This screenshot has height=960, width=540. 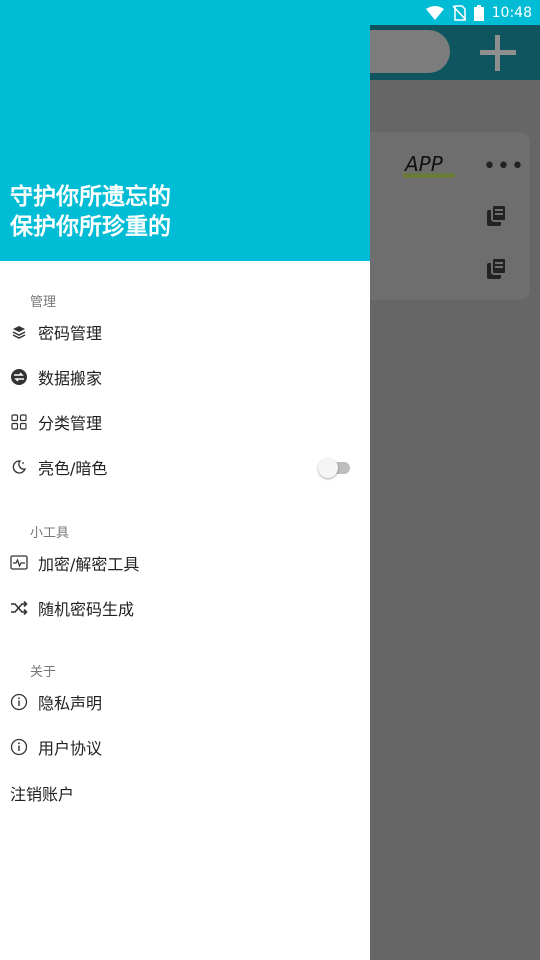 What do you see at coordinates (424, 164) in the screenshot?
I see `card-app-label: APP` at bounding box center [424, 164].